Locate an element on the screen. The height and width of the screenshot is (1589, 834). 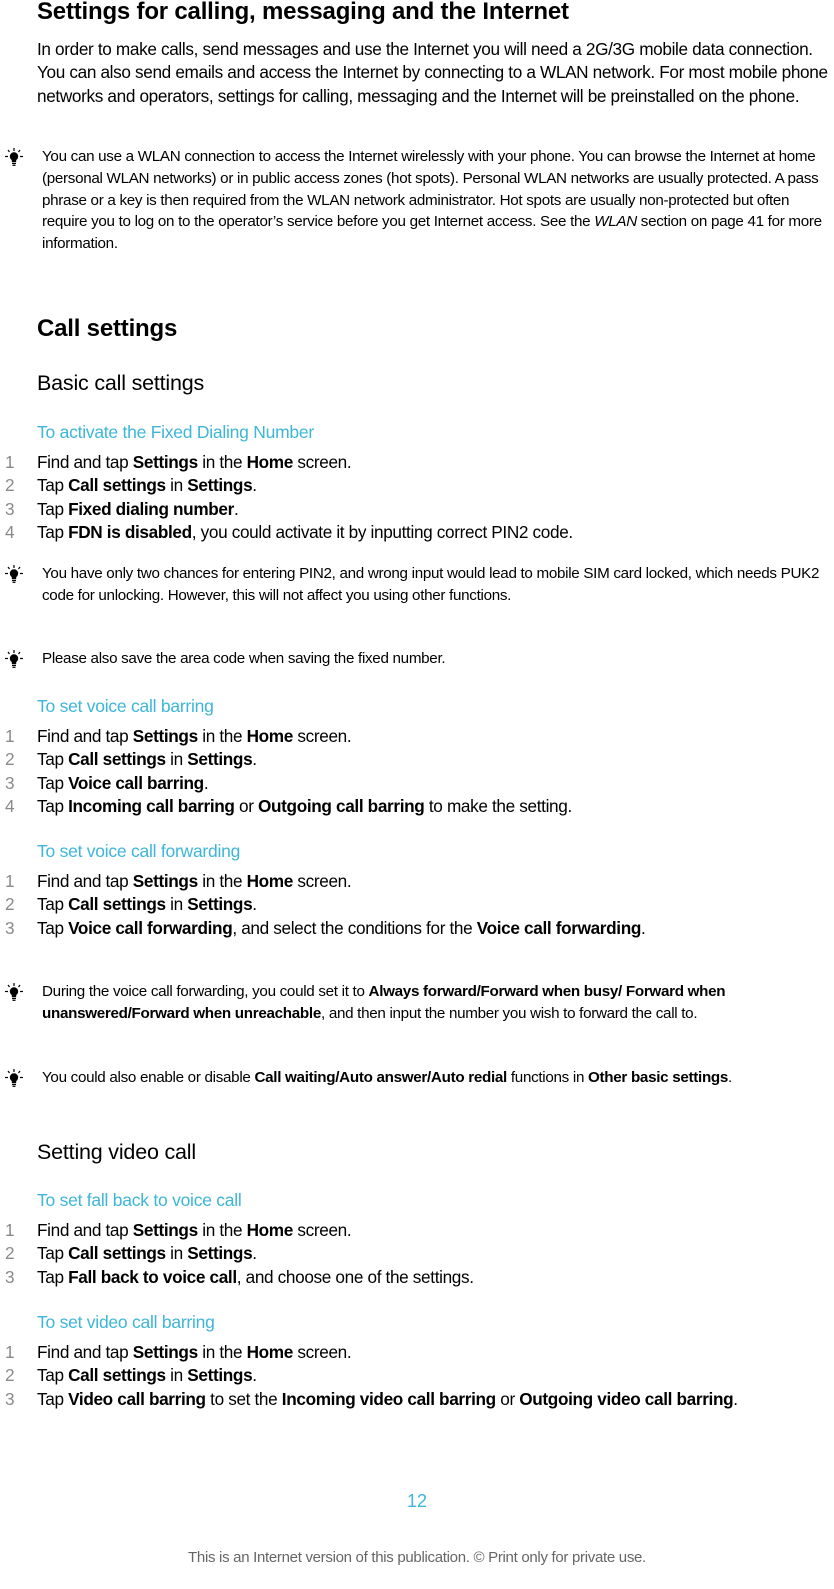
step-item: 3 Tap Fixed dialing number. is located at coordinates (388, 509).